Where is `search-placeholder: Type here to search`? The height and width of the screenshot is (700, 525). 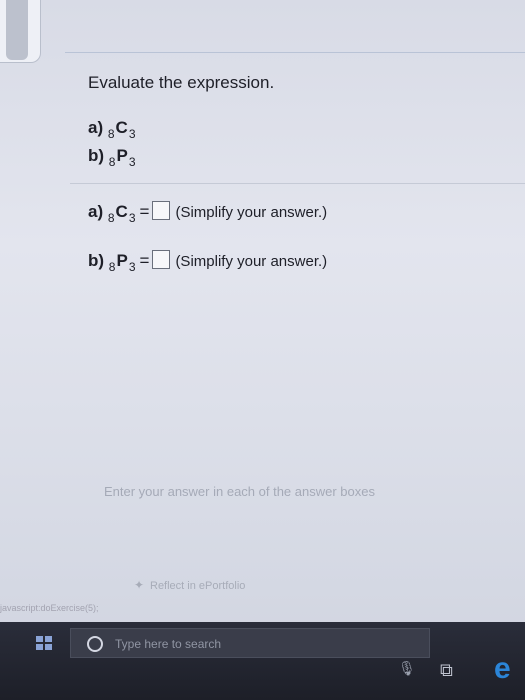 search-placeholder: Type here to search is located at coordinates (168, 644).